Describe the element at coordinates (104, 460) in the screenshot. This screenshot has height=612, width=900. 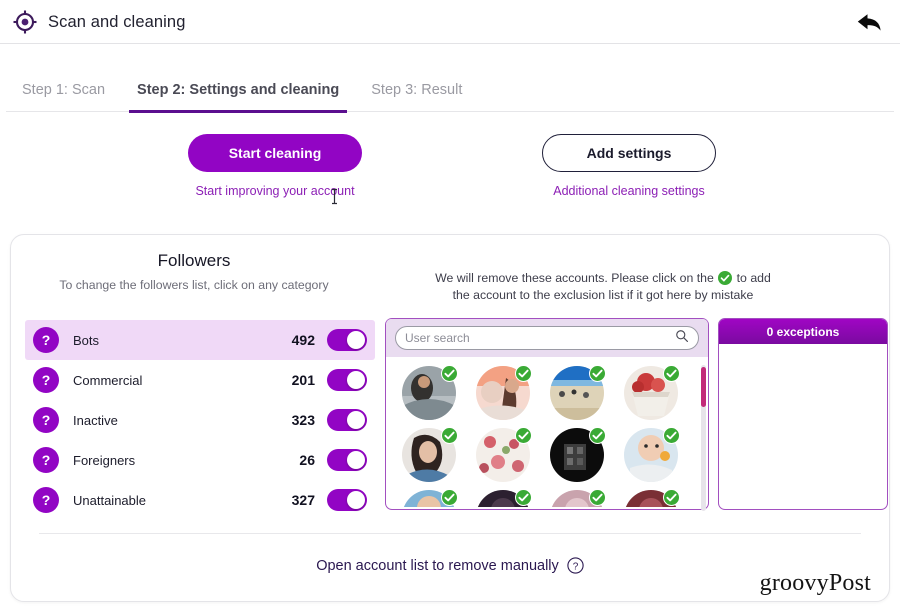
I see `category-label: Foreigners` at that location.